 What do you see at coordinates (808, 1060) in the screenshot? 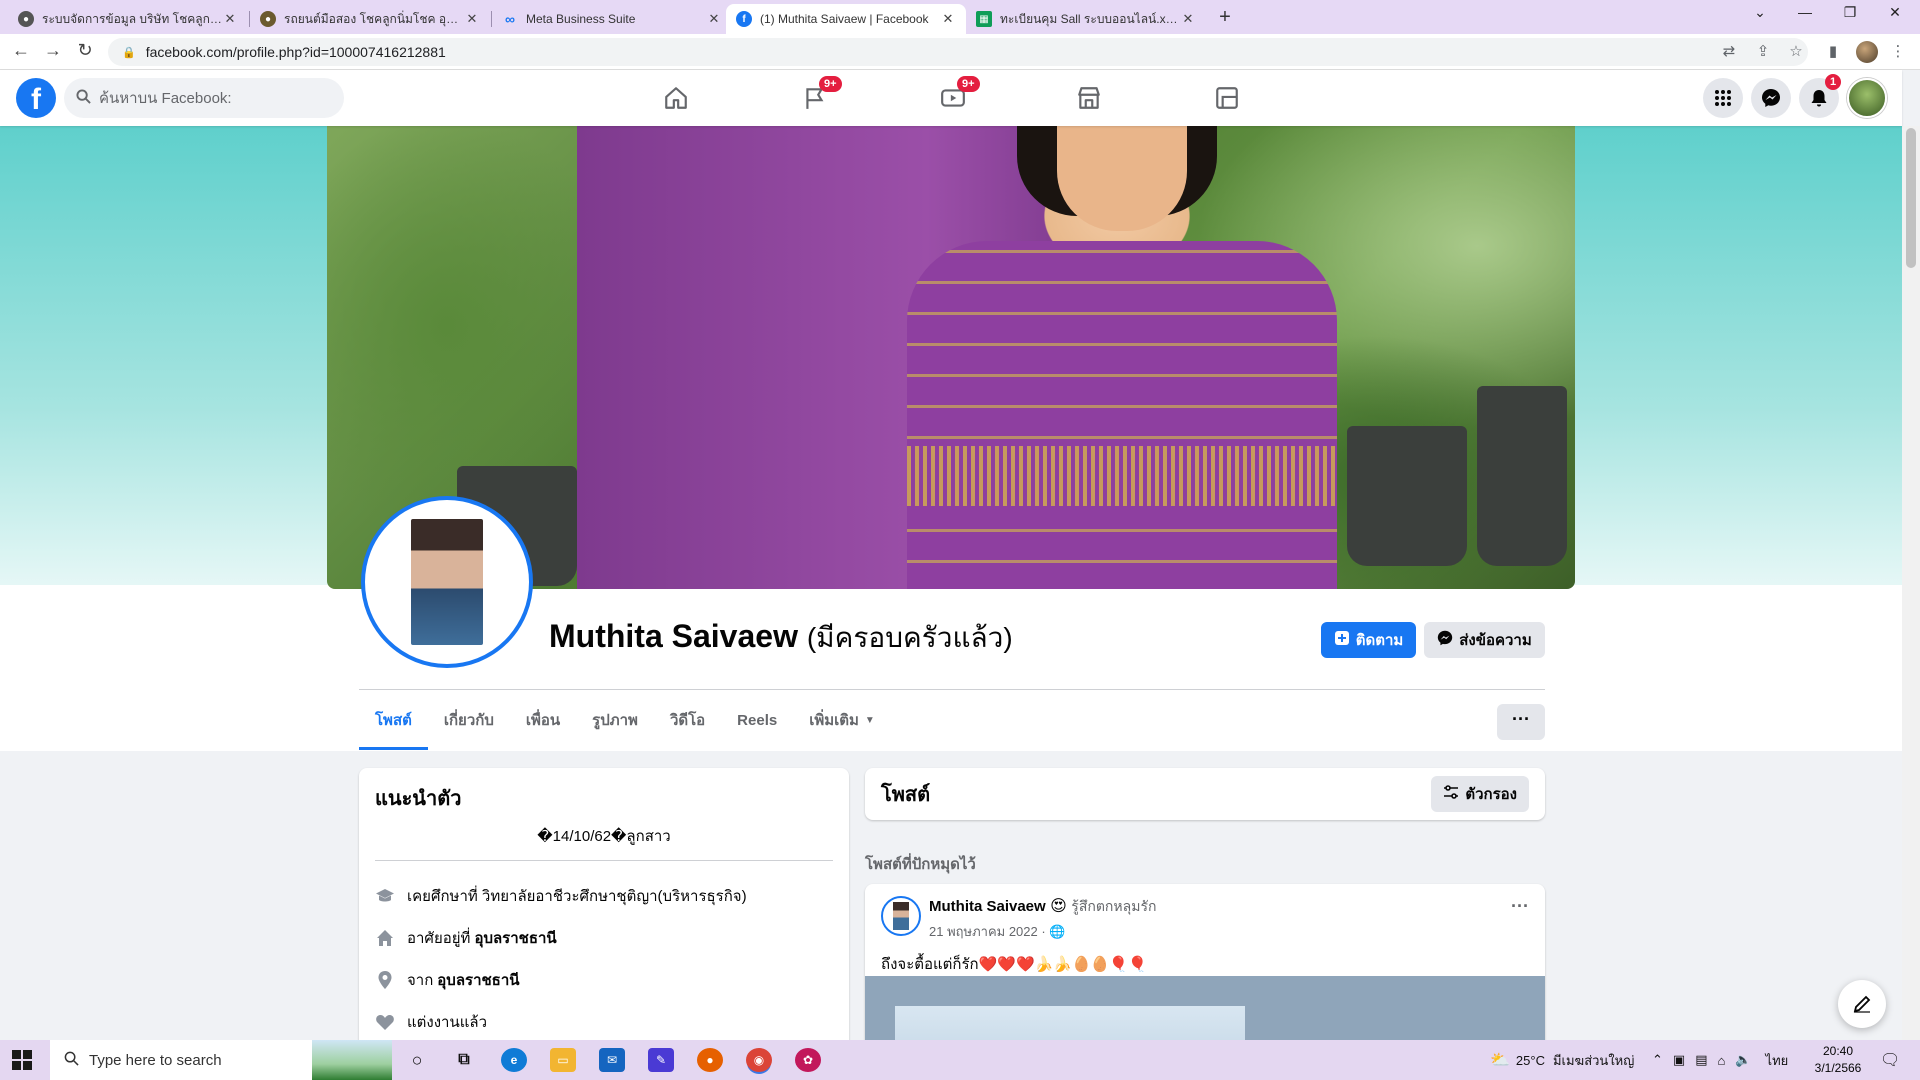
I see `app-icon: ✿` at bounding box center [808, 1060].